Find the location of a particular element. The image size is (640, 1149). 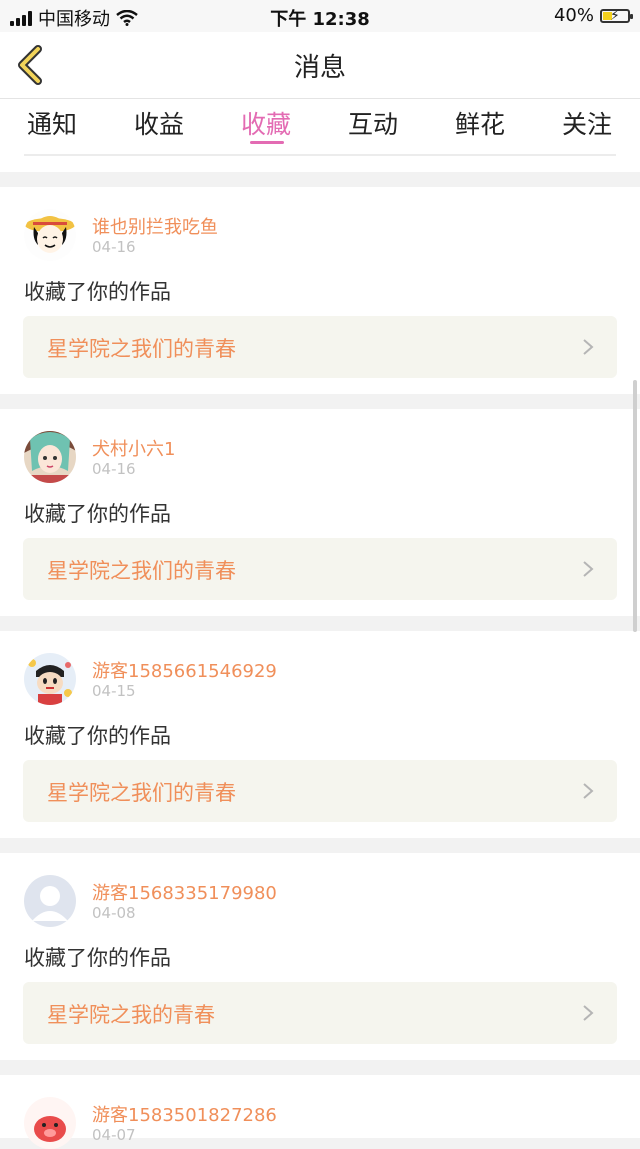

list-item: 游客1583501827286 04-07 is located at coordinates (320, 1112).